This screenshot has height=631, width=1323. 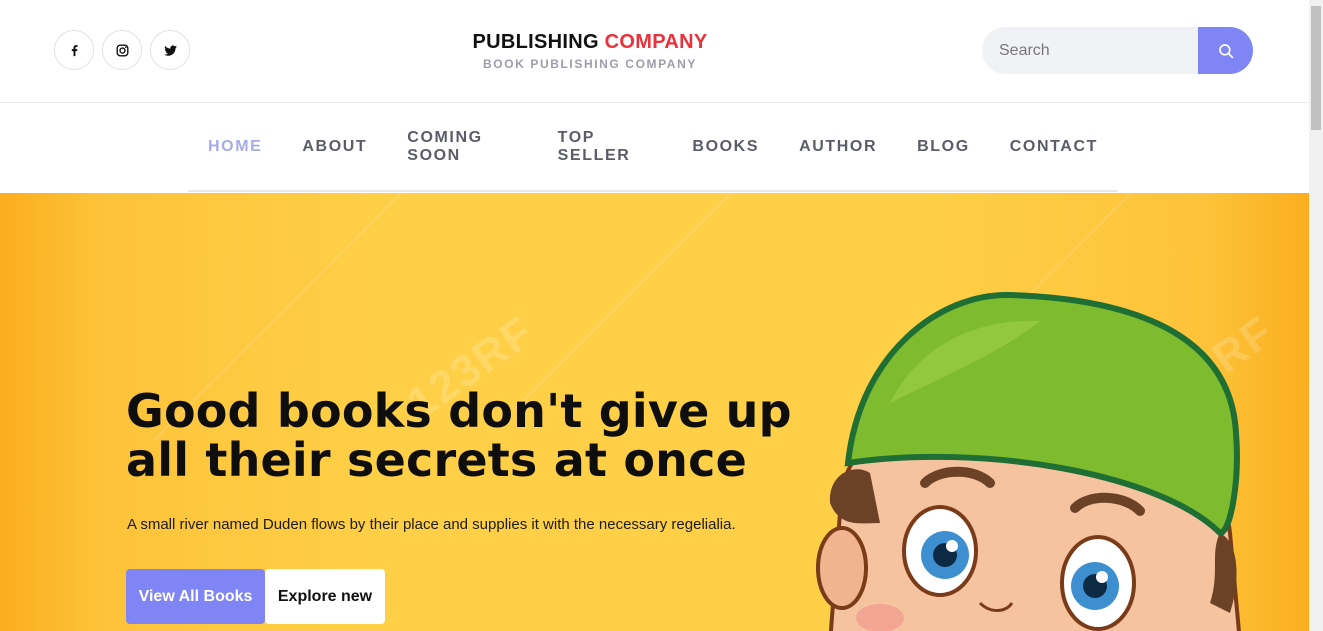 I want to click on nav-item-author: AUTHOR, so click(x=838, y=146).